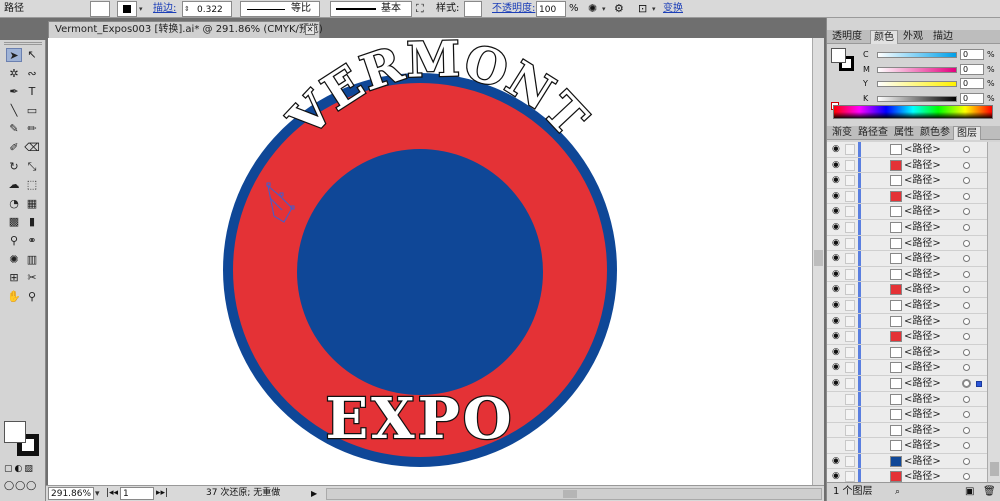  I want to click on selection-indicator, so click(979, 383).